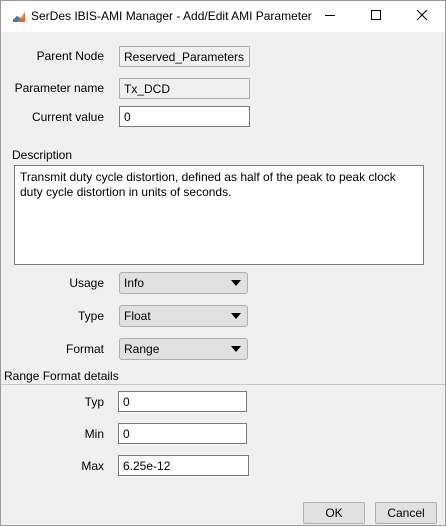  I want to click on format-label: Format, so click(84, 349).